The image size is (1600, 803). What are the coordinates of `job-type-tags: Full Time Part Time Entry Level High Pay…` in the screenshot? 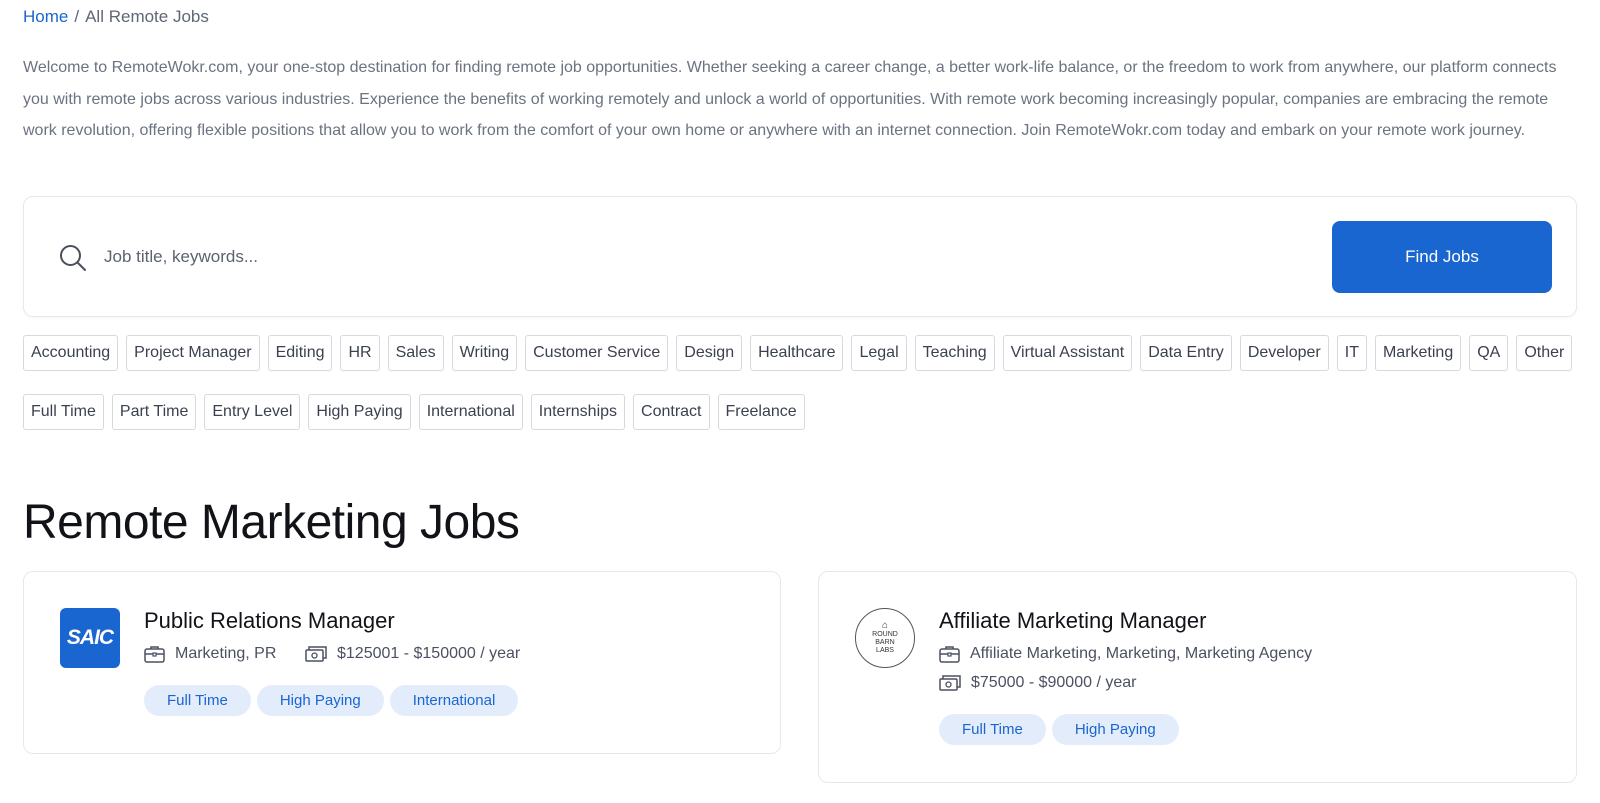 It's located at (414, 412).